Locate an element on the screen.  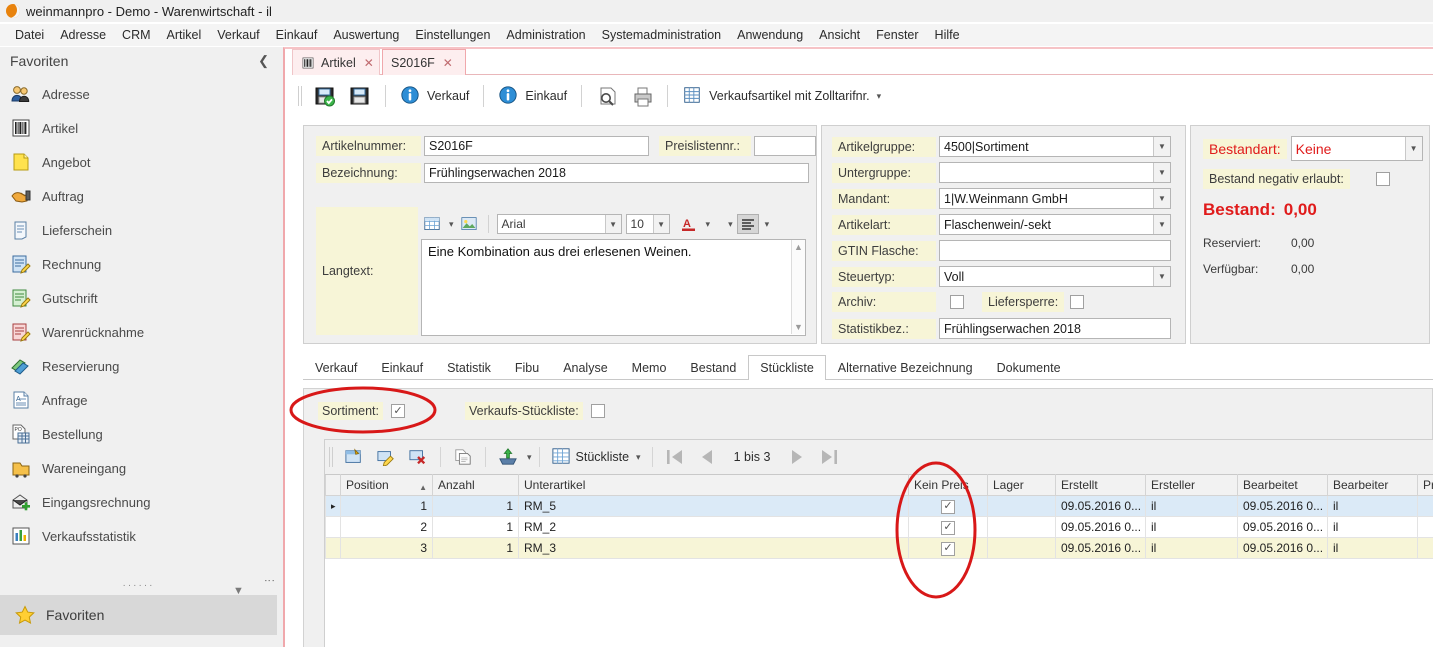
einkauf-button: Einkauf is located at coordinates (532, 96).